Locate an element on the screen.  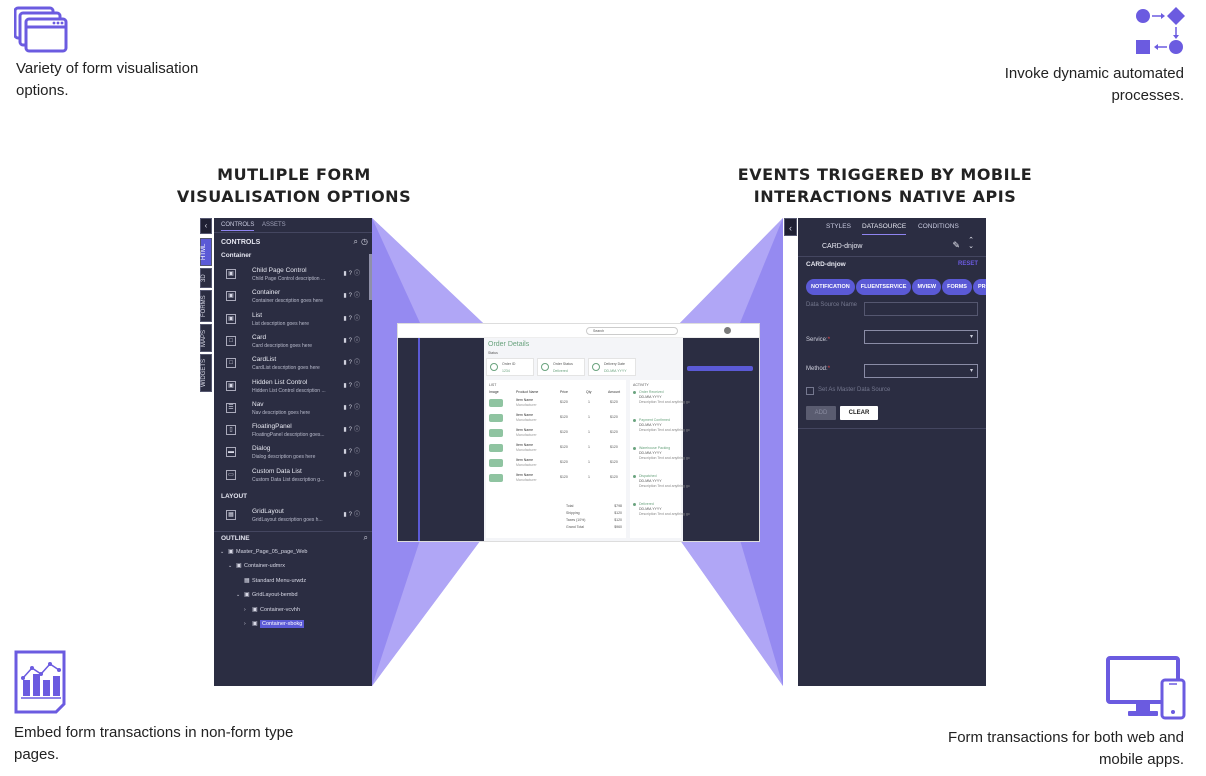
data-source-name-input is located at coordinates (921, 309).